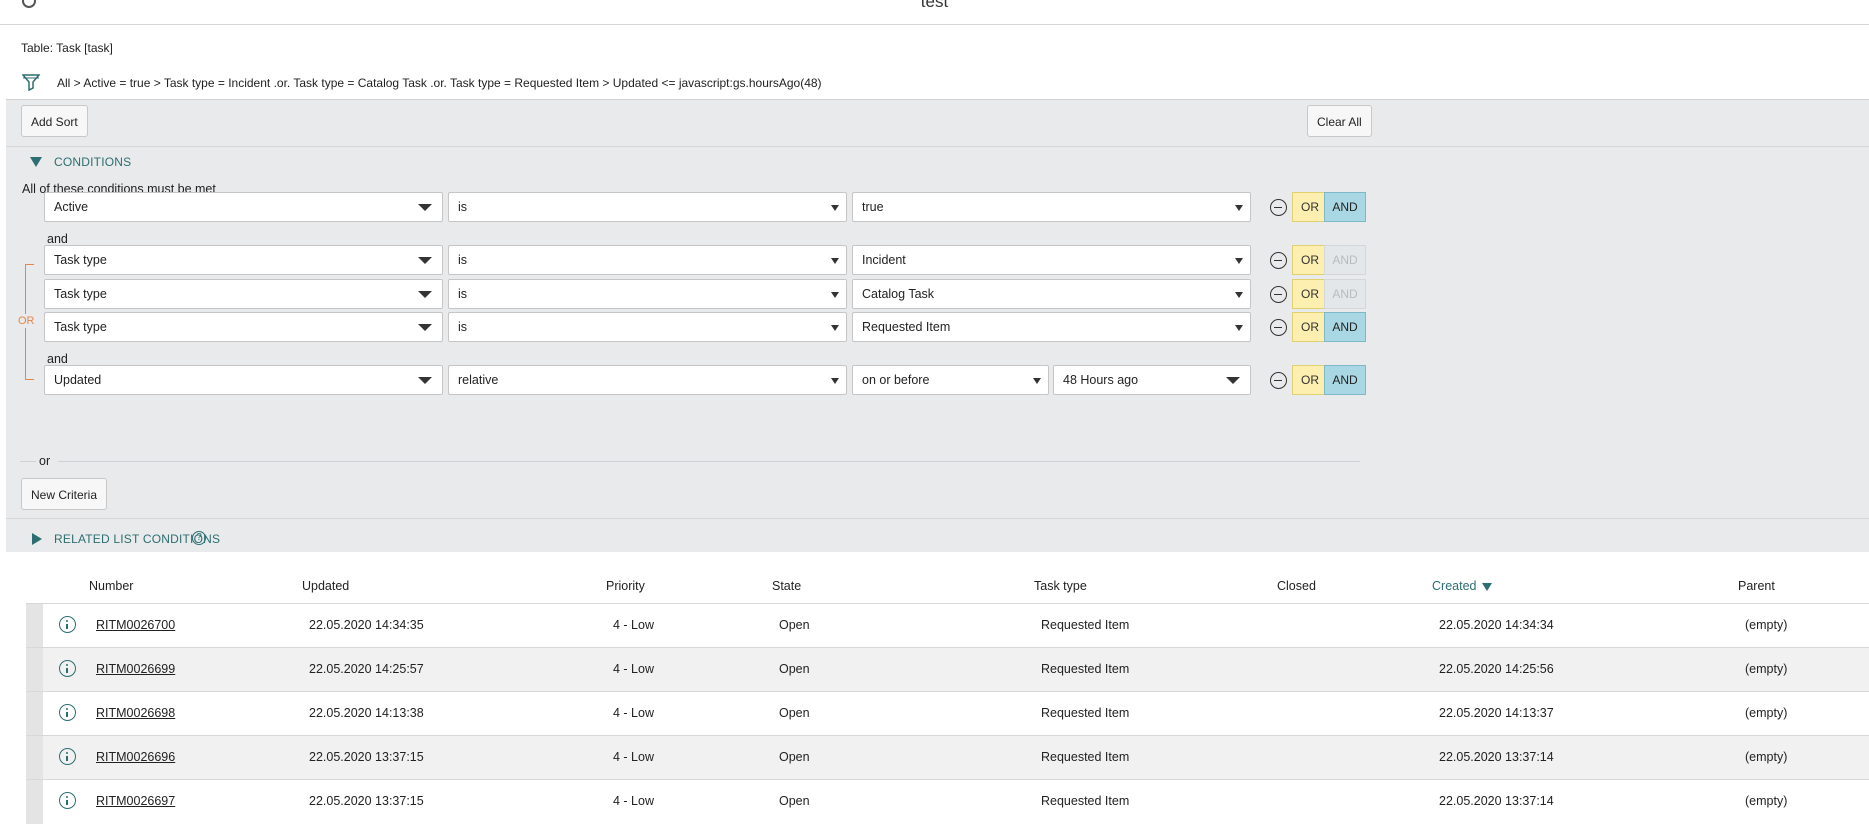 The height and width of the screenshot is (824, 1869). What do you see at coordinates (64, 494) in the screenshot?
I see `new-criteria-button: New Criteria` at bounding box center [64, 494].